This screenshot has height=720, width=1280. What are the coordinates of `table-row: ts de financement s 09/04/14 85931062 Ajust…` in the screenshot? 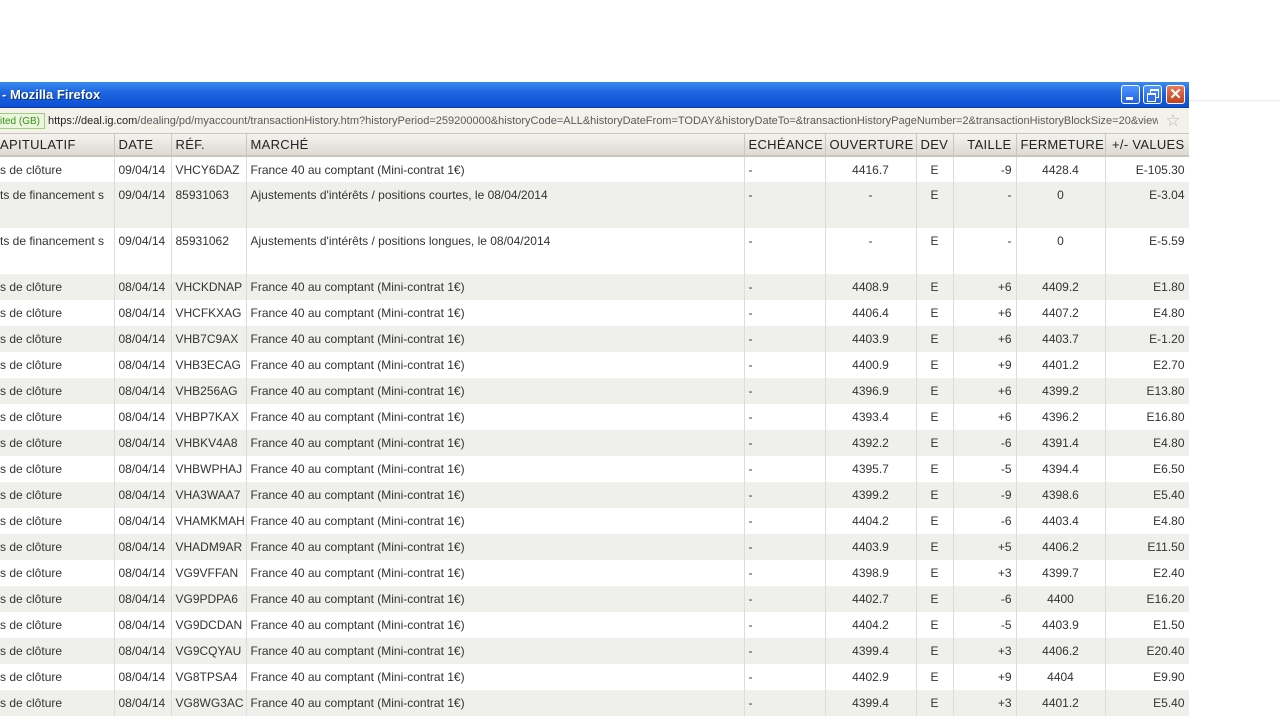 It's located at (594, 251).